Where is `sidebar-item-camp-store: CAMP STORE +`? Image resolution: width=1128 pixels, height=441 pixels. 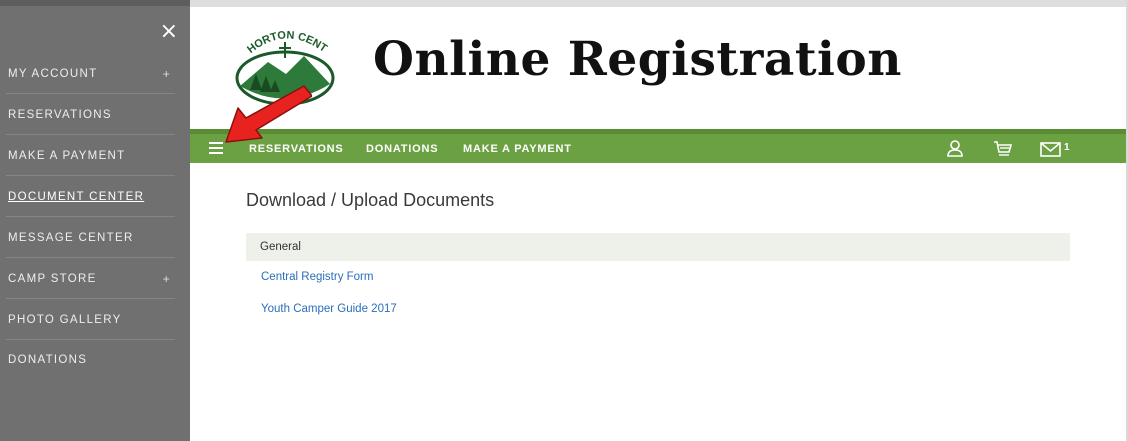
sidebar-item-camp-store: CAMP STORE + is located at coordinates (90, 279).